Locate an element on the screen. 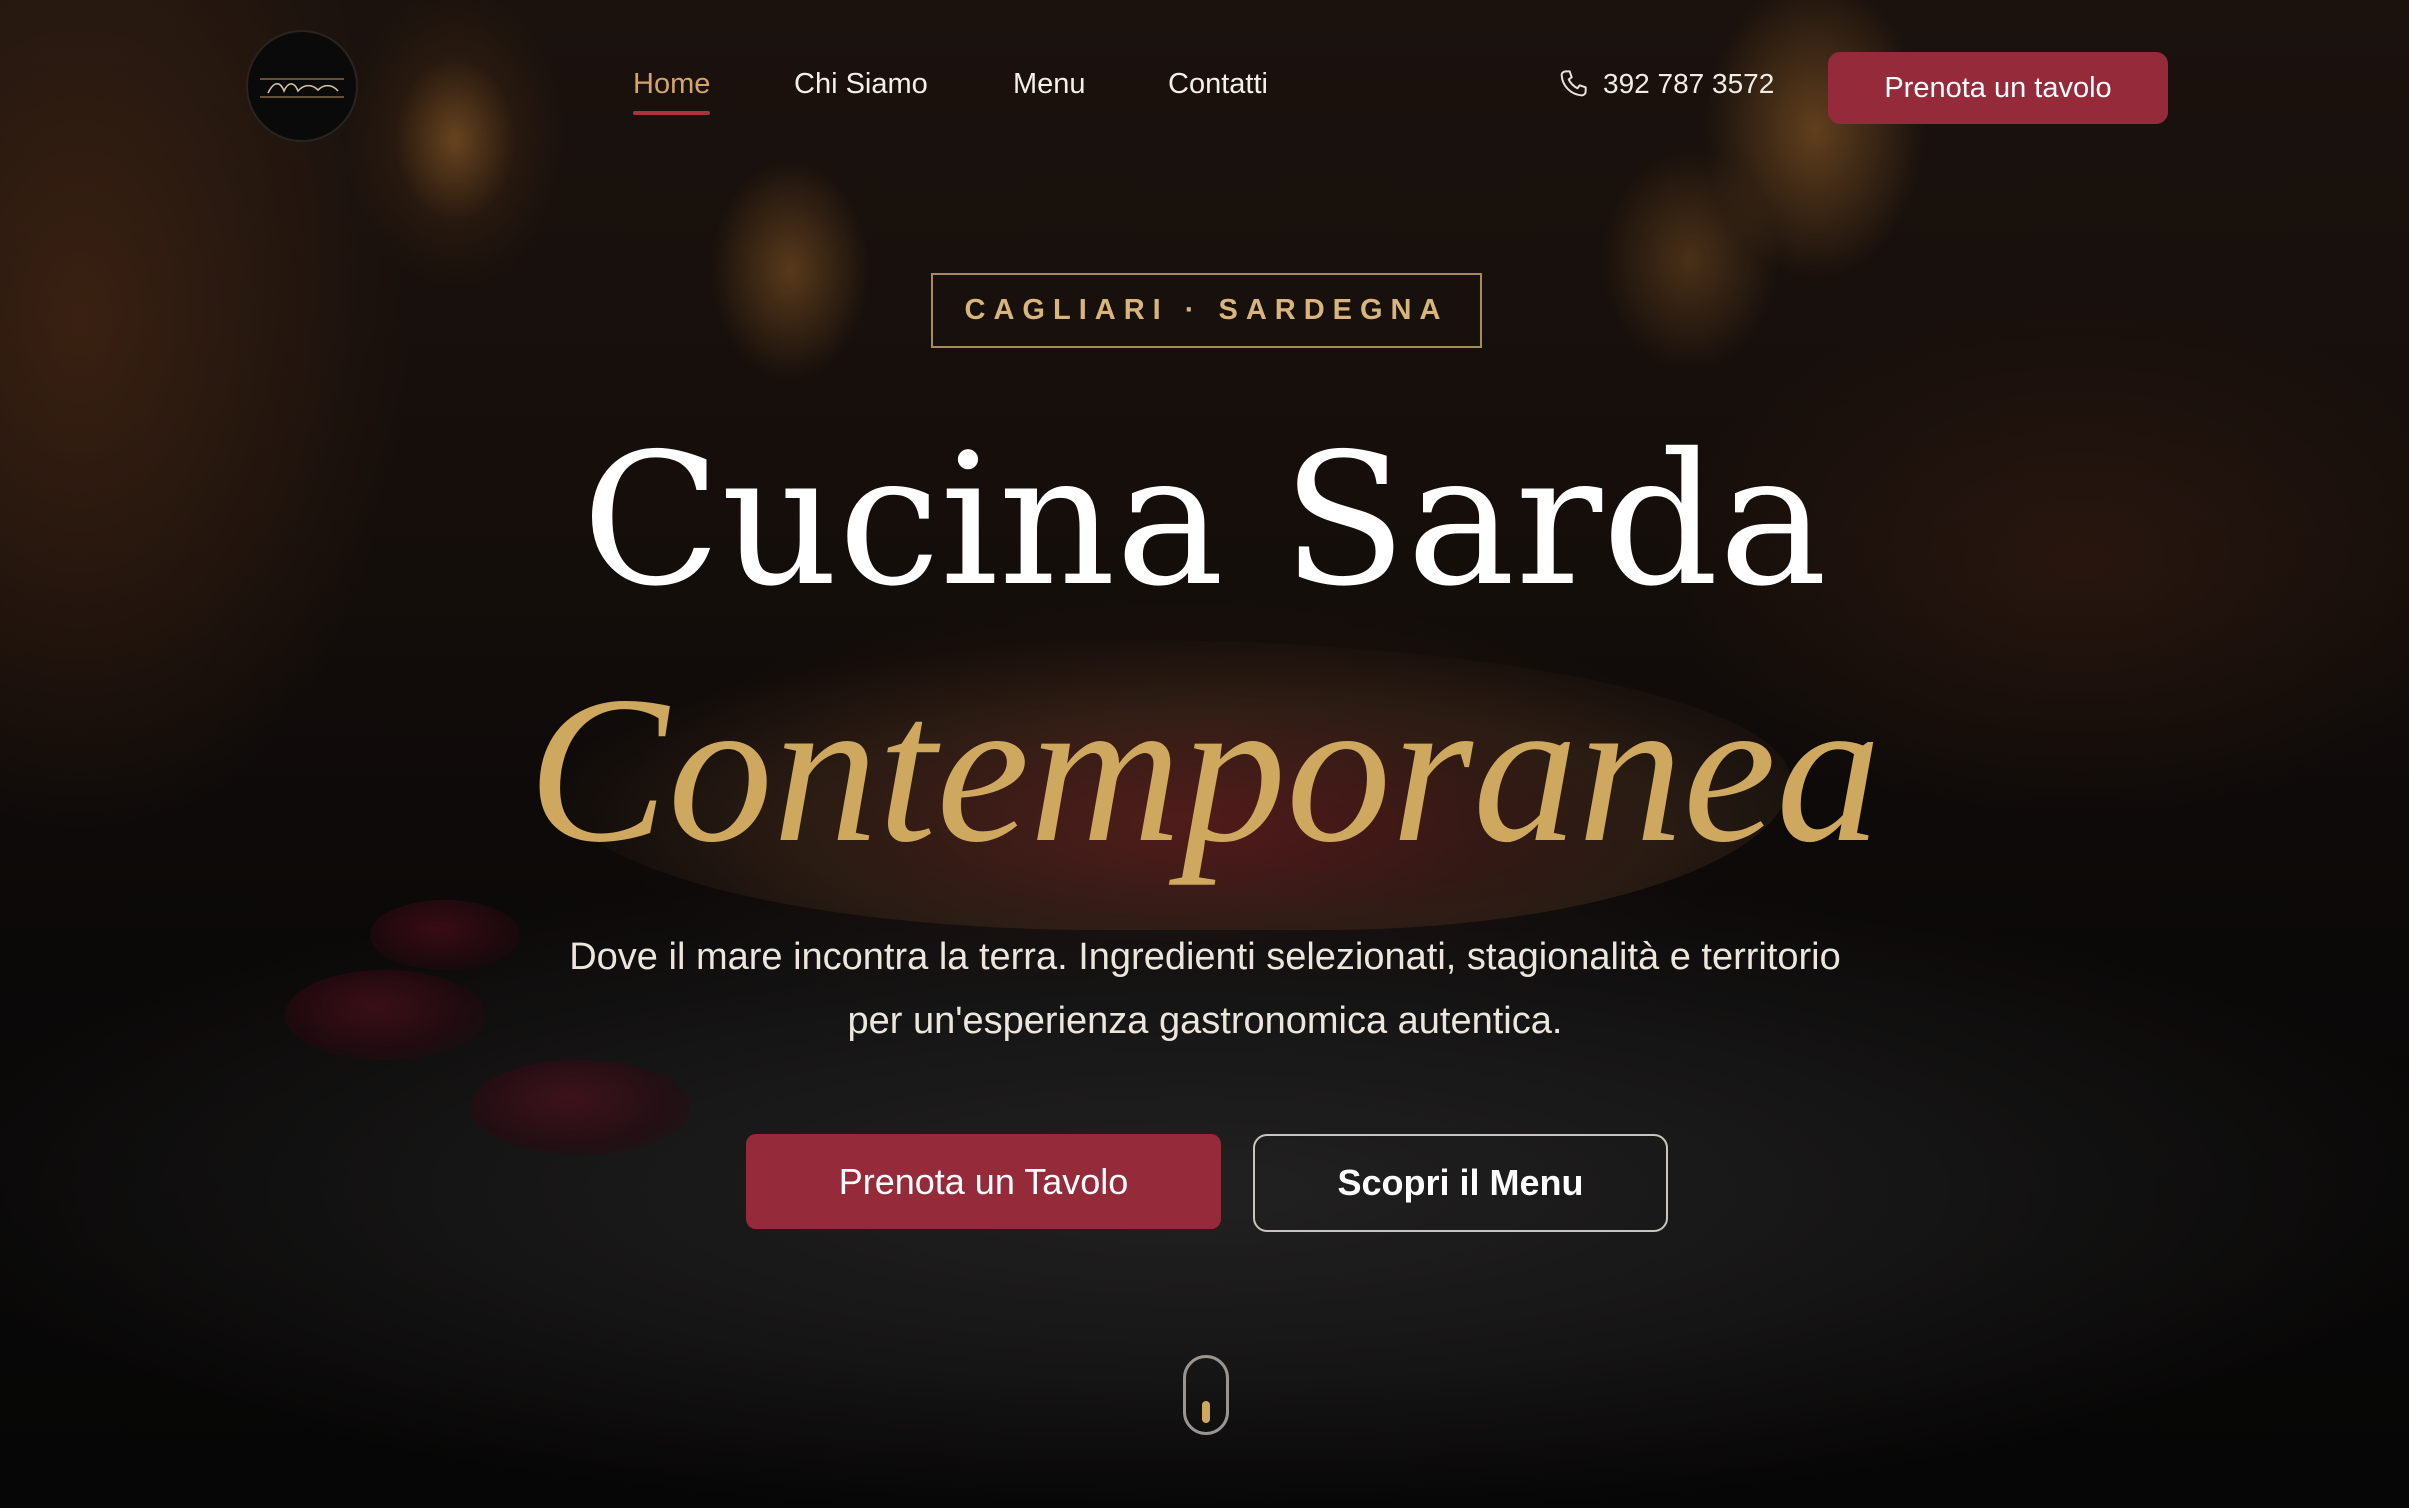 The image size is (2409, 1508). scroll-wheel-dot is located at coordinates (1206, 1412).